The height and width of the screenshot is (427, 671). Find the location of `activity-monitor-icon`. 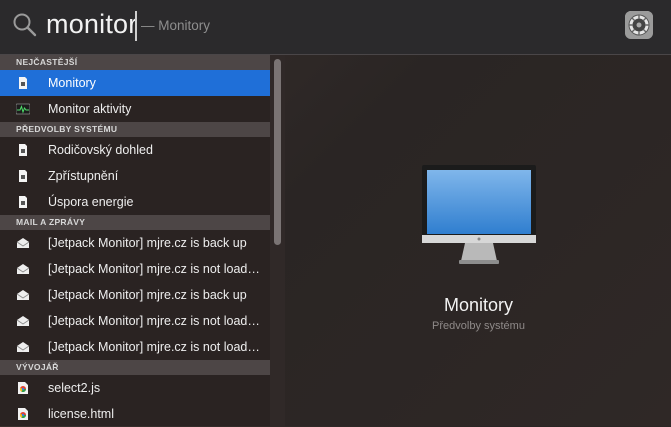

activity-monitor-icon is located at coordinates (23, 109).